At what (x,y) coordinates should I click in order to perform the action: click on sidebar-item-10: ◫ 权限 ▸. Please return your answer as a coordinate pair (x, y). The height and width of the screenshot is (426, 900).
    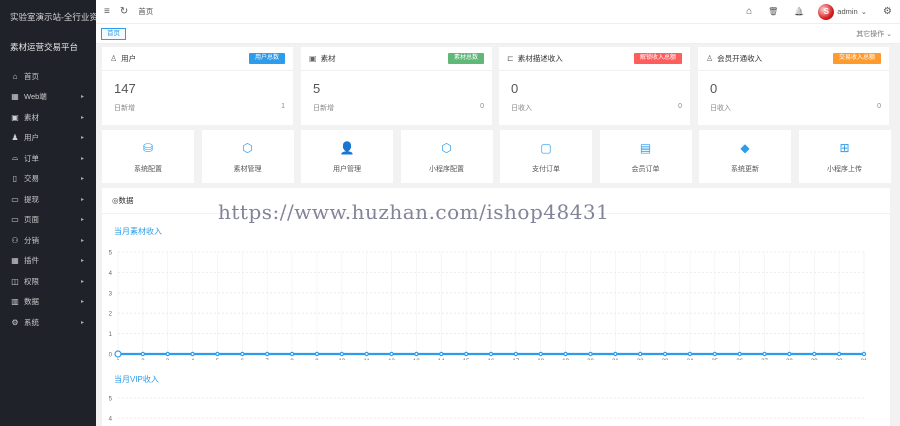
    Looking at the image, I should click on (48, 281).